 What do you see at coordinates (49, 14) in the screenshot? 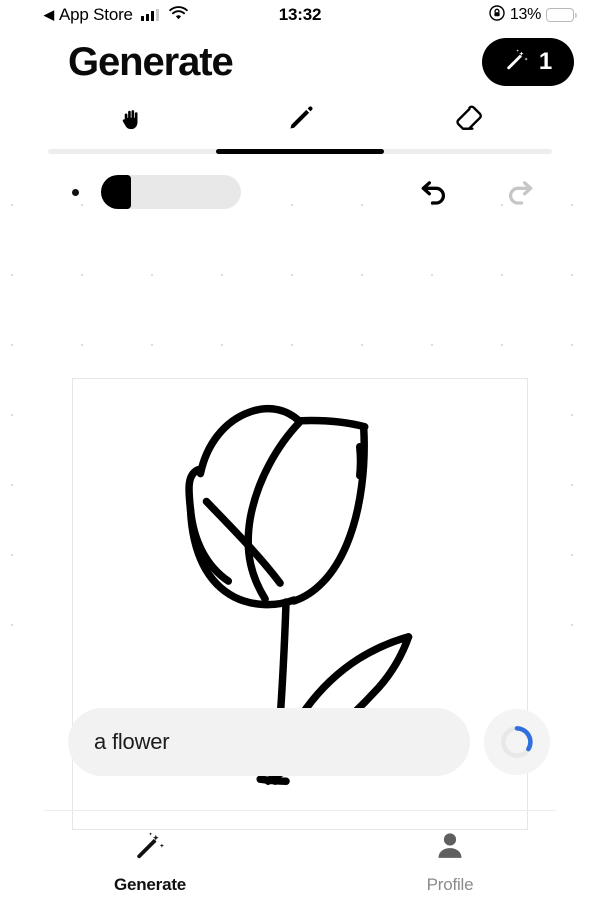
I see `back-arrow-icon: ◀` at bounding box center [49, 14].